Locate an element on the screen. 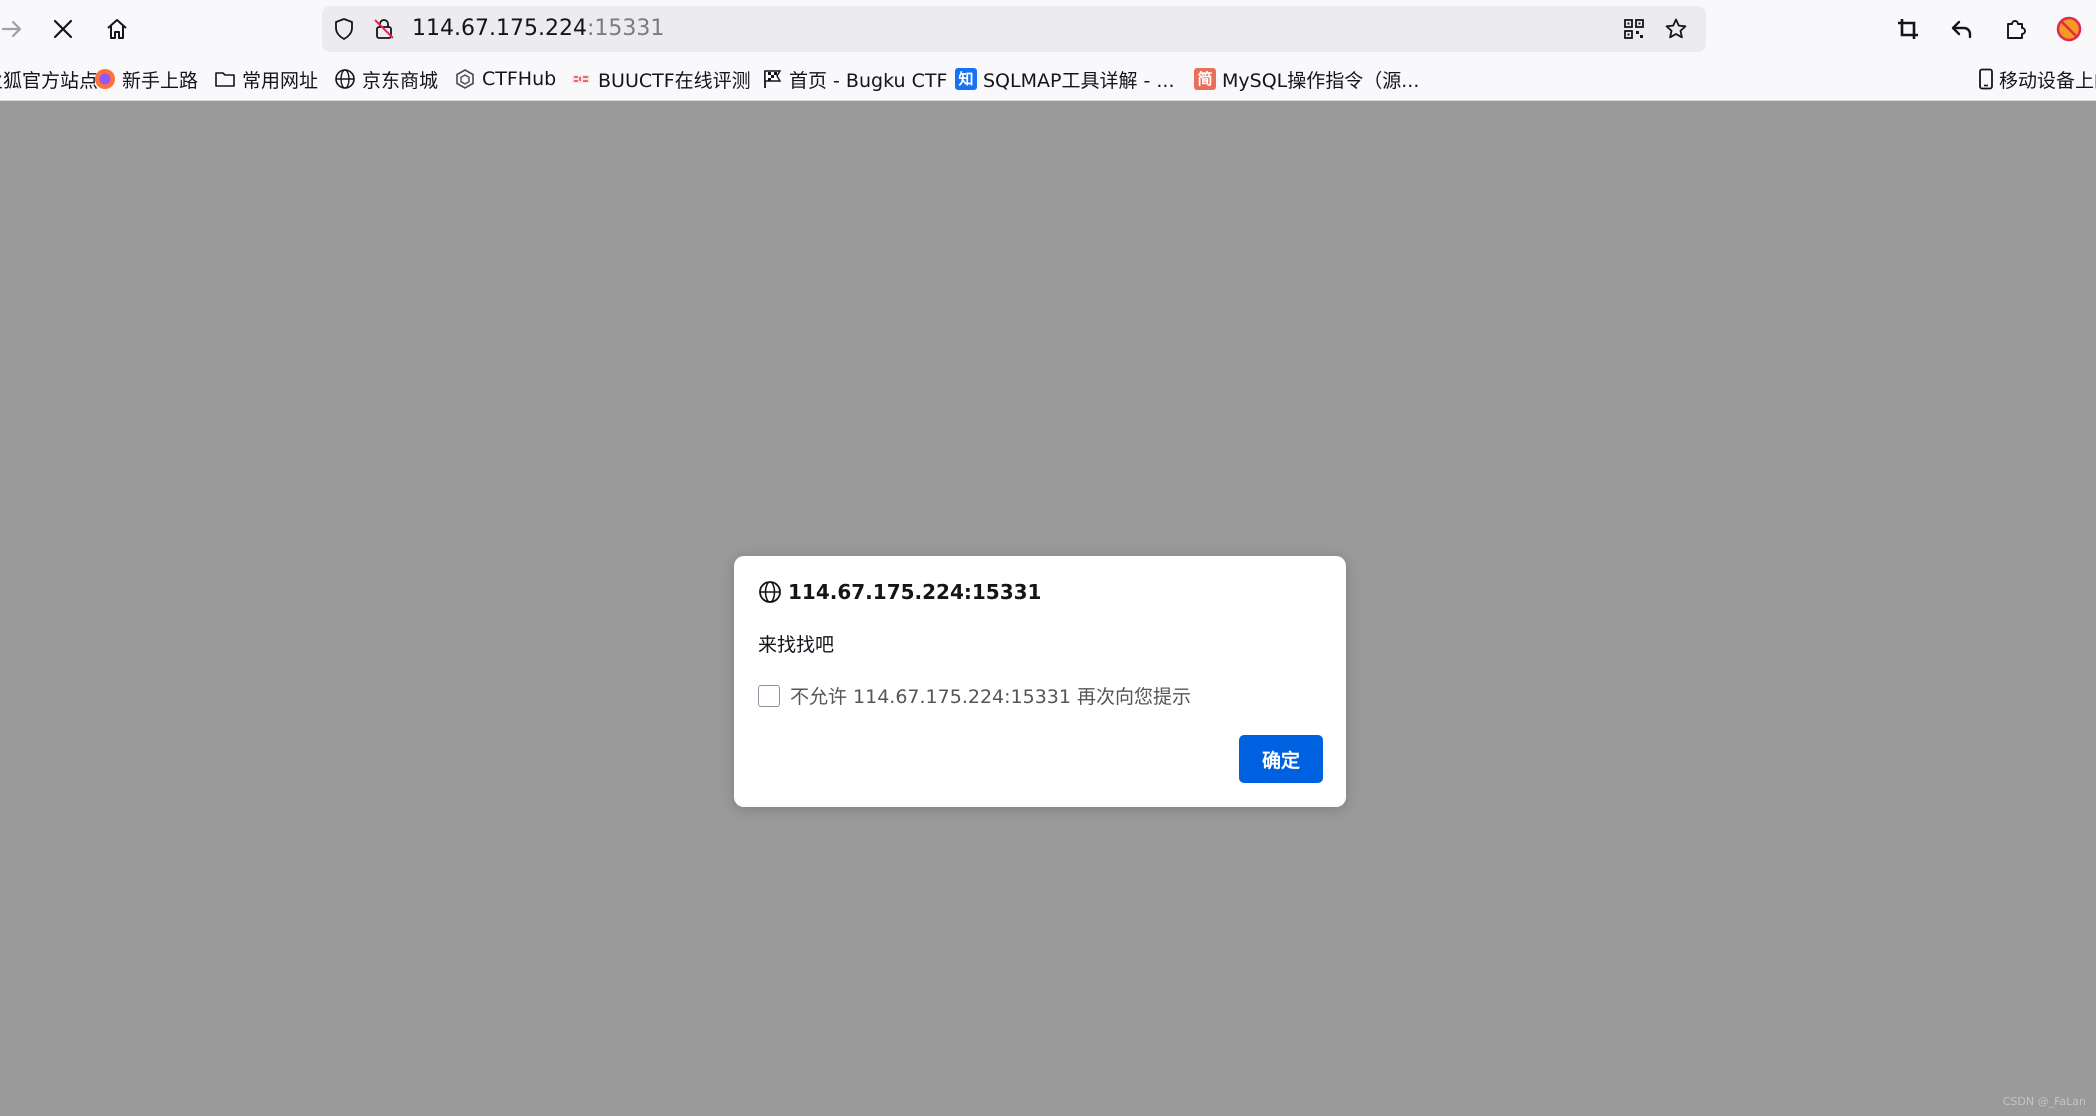  ctfhub-icon is located at coordinates (465, 79).